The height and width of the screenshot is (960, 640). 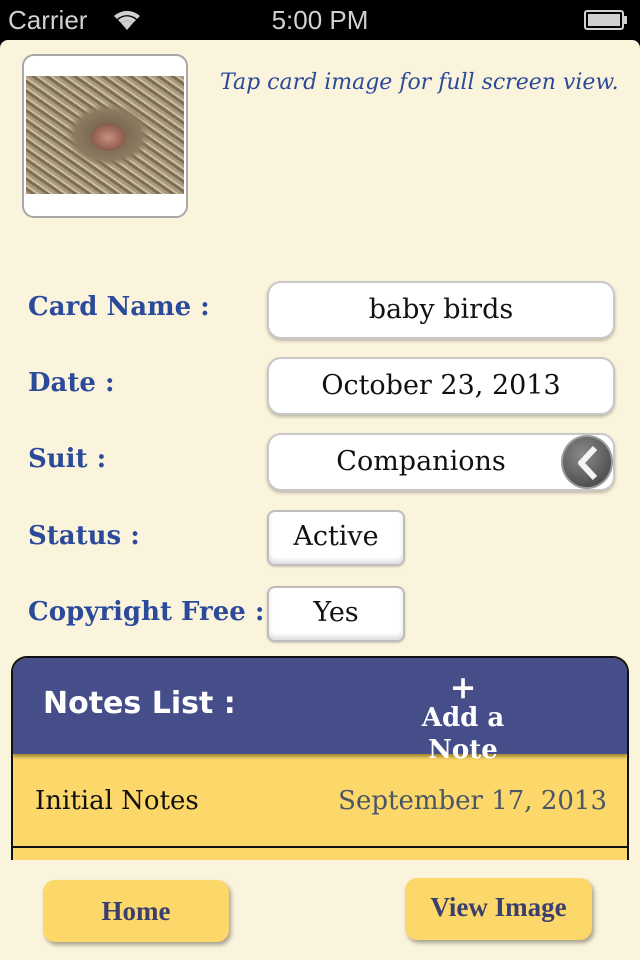 What do you see at coordinates (441, 386) in the screenshot?
I see `date-field: October 23, 2013` at bounding box center [441, 386].